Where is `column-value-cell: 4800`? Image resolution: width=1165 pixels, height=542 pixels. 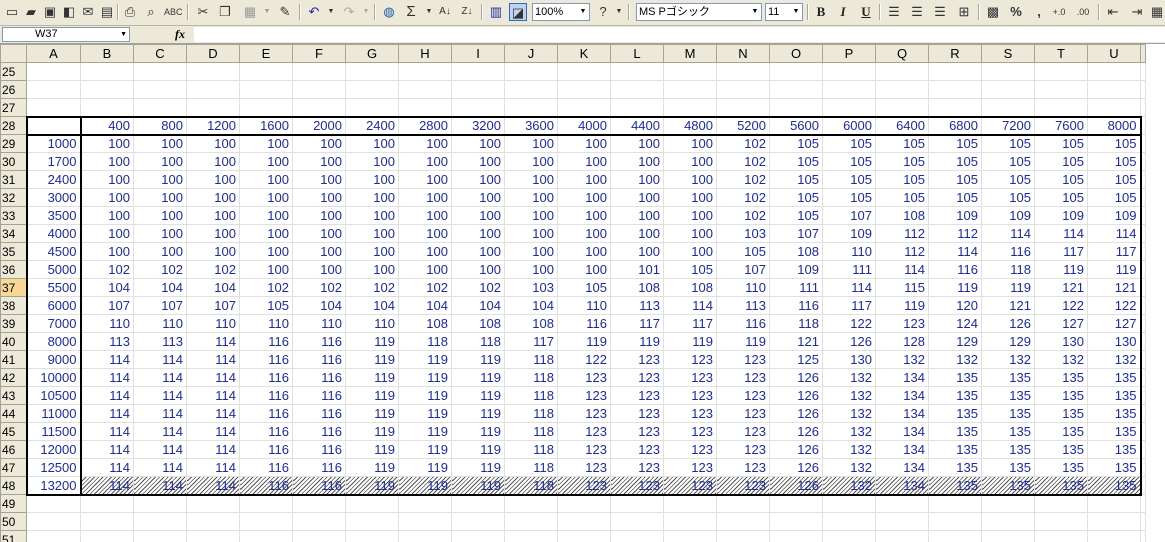 column-value-cell: 4800 is located at coordinates (690, 125).